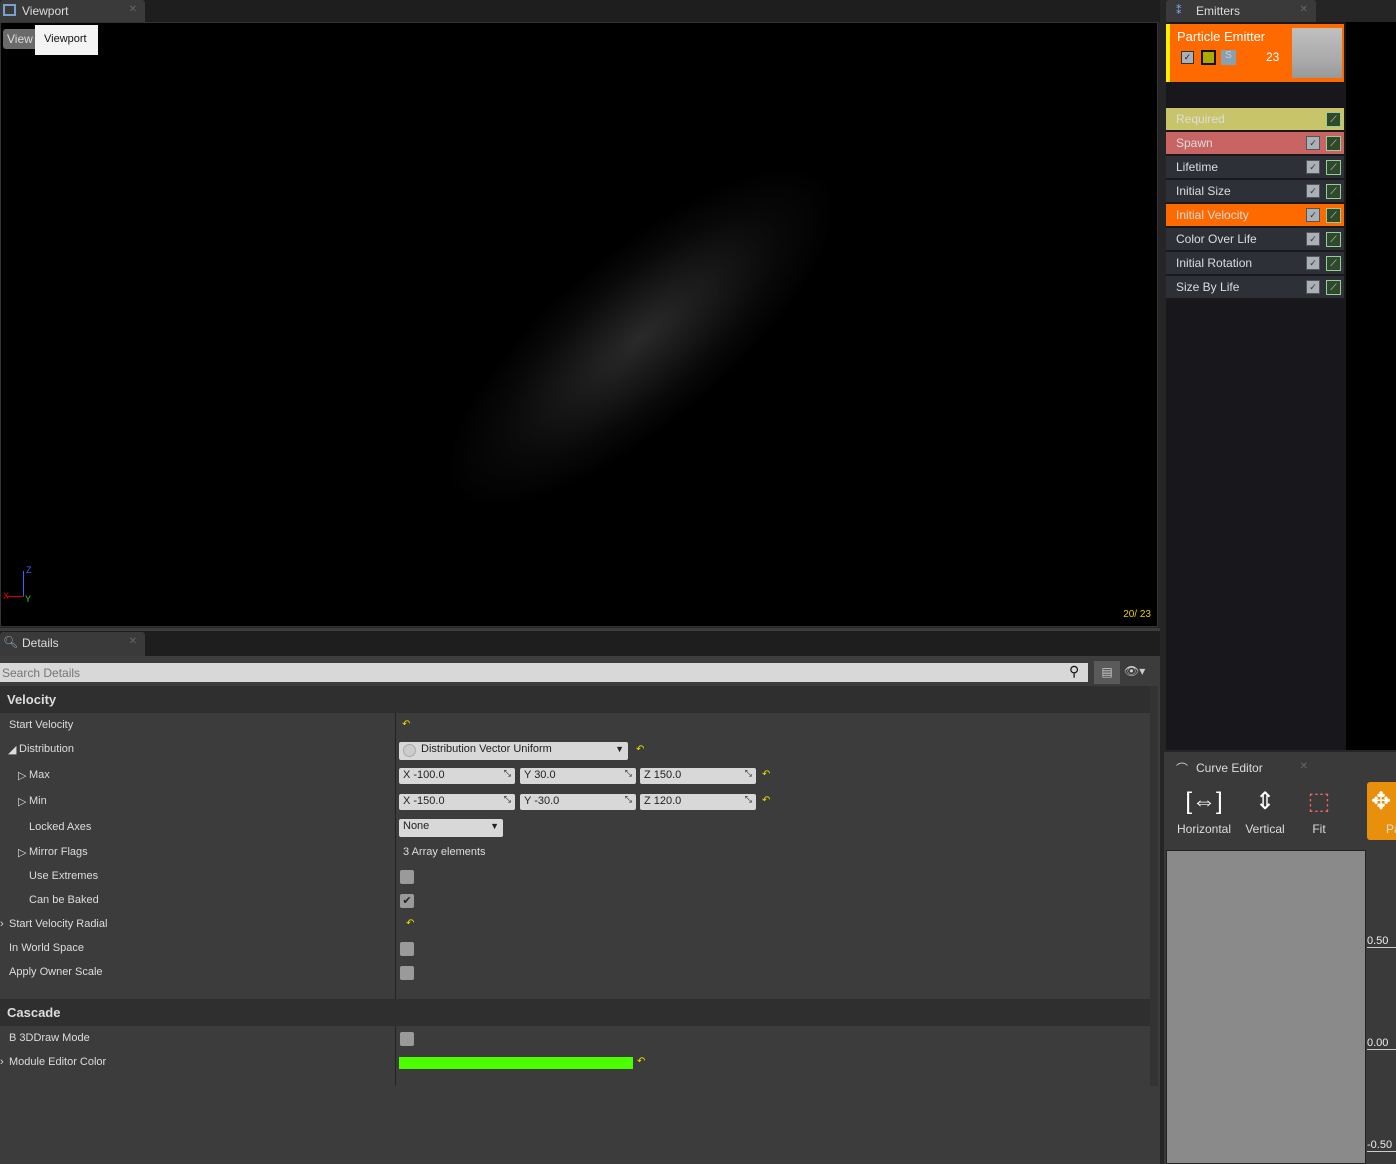 Image resolution: width=1396 pixels, height=1164 pixels. What do you see at coordinates (1134, 671) in the screenshot?
I see `eye-icon: 👁︎▾` at bounding box center [1134, 671].